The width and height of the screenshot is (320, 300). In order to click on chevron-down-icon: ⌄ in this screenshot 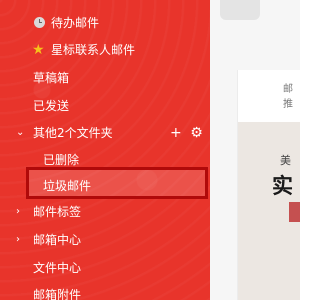, I will do `click(20, 133)`.